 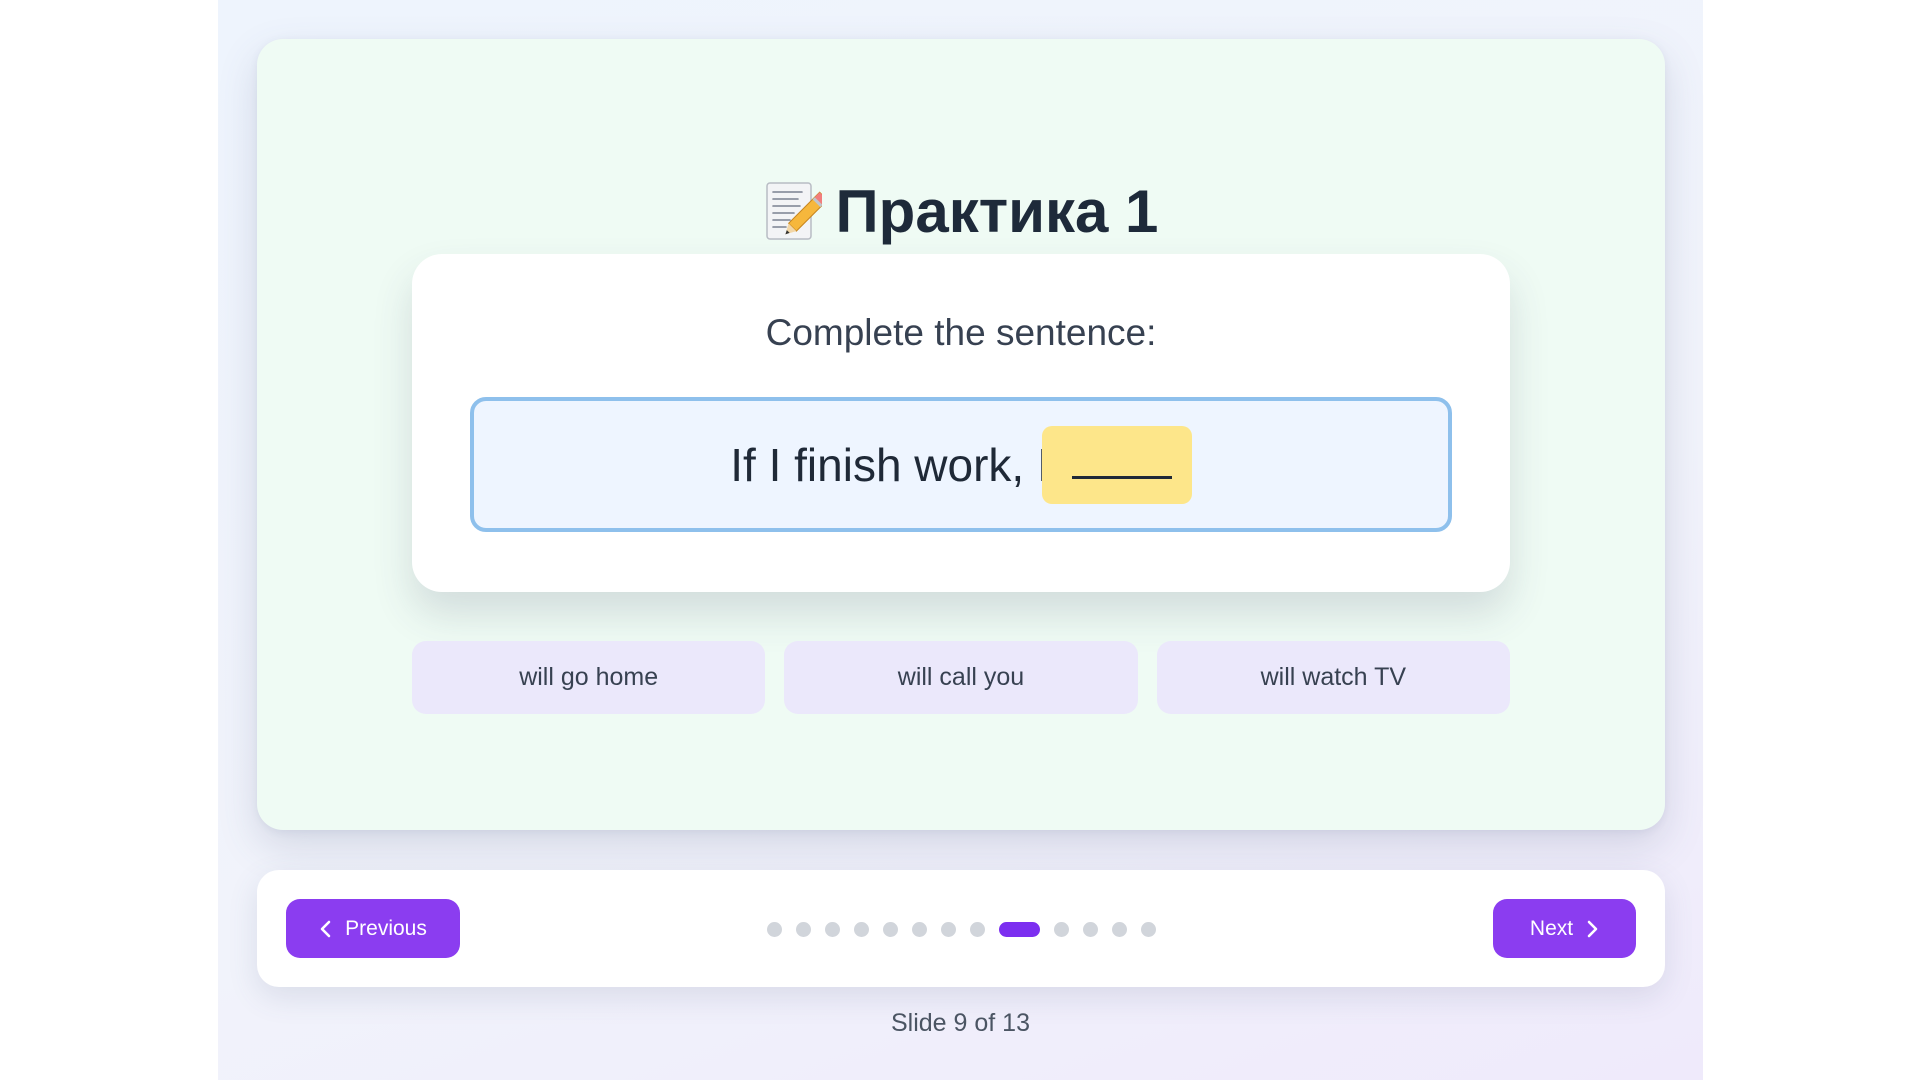 I want to click on next-button: Next, so click(x=1564, y=928).